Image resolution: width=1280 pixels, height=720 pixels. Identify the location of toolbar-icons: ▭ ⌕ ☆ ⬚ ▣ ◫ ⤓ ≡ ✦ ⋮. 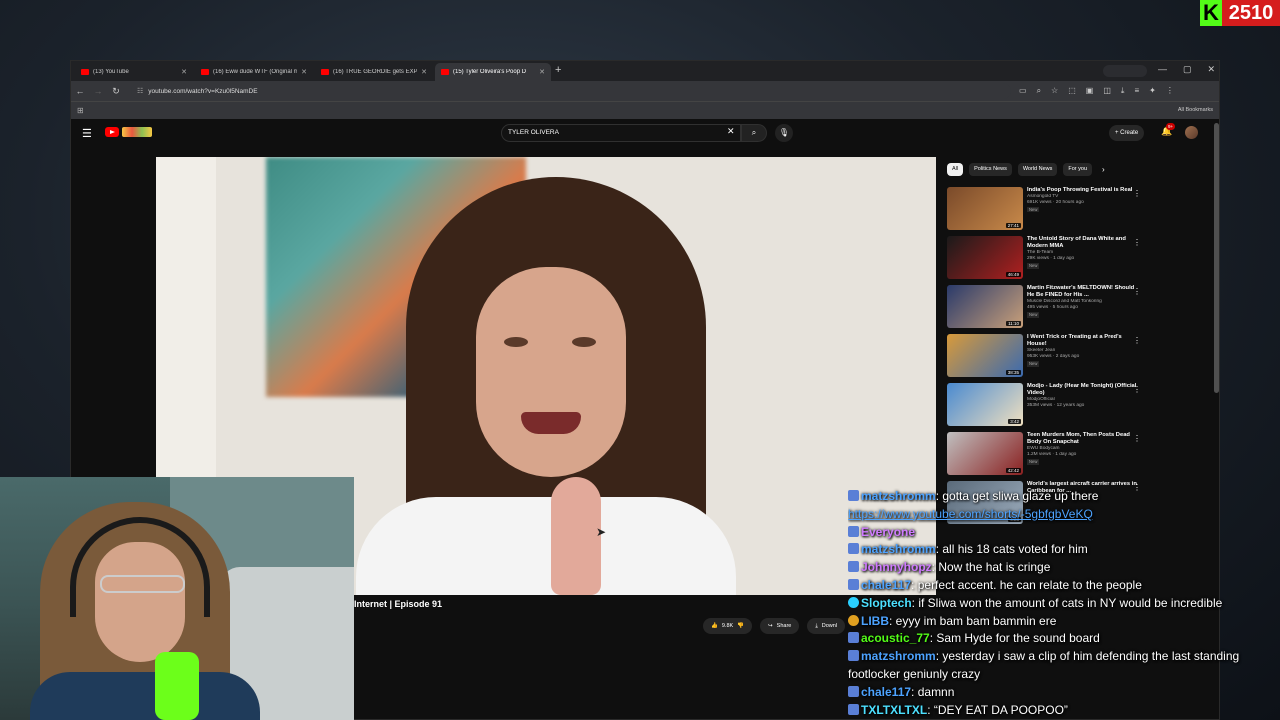
(1096, 91).